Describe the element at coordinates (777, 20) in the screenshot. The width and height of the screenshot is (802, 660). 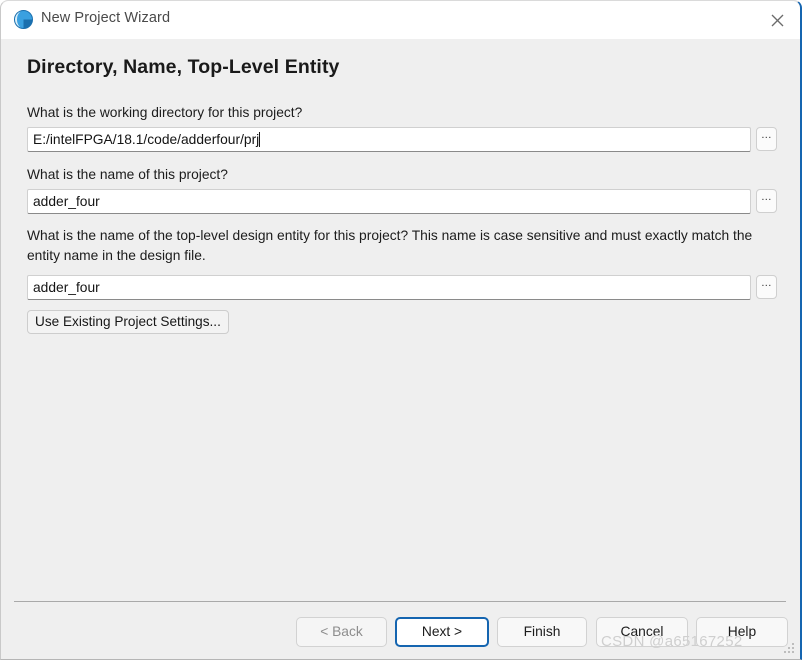
I see `close-icon` at that location.